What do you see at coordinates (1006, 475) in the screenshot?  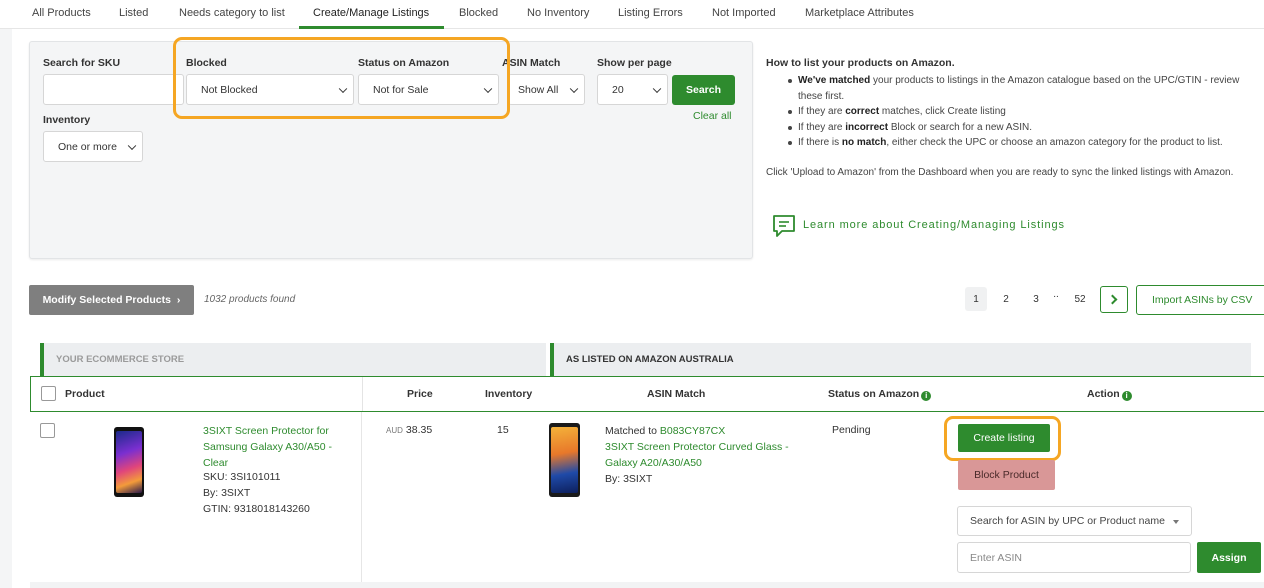 I see `block-product-button: Block Product` at bounding box center [1006, 475].